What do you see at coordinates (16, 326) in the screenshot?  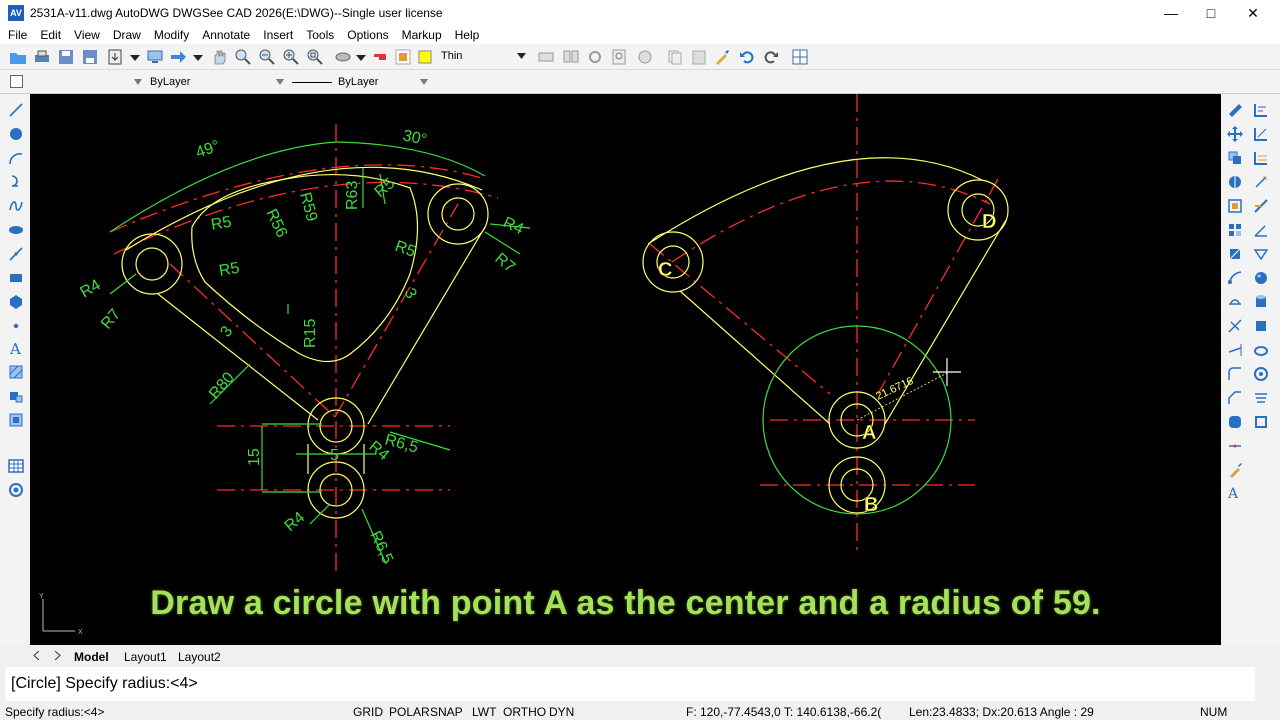 I see `point-tool-icon` at bounding box center [16, 326].